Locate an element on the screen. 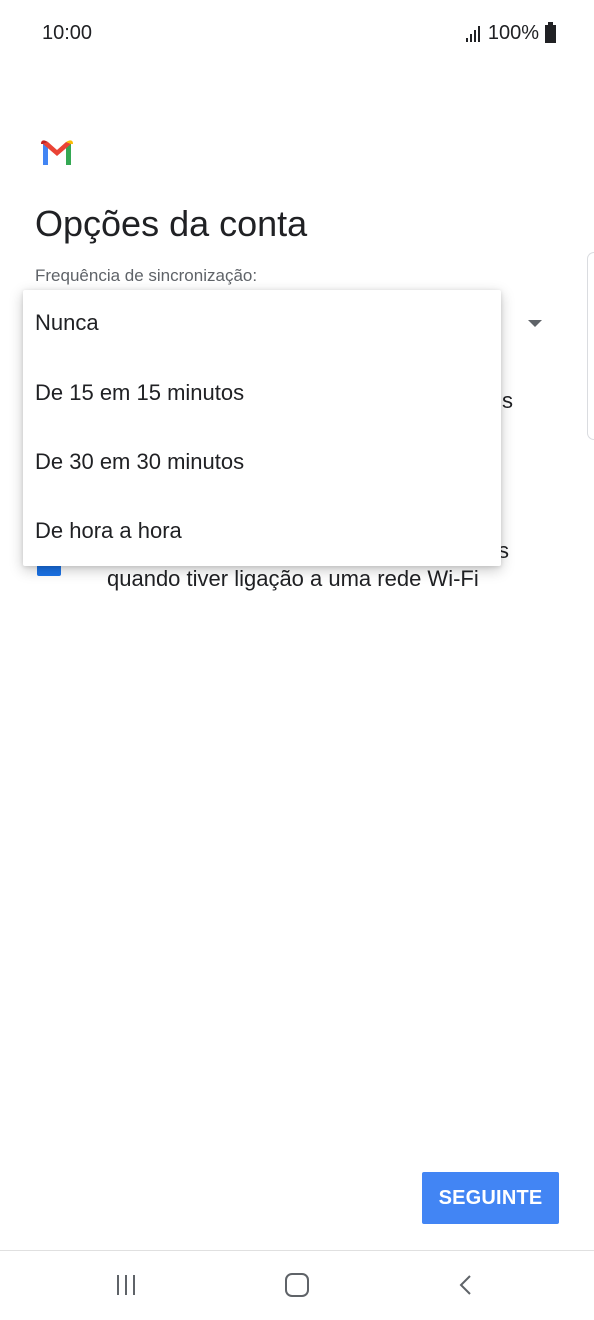  dropdown-arrow-icon is located at coordinates (535, 323).